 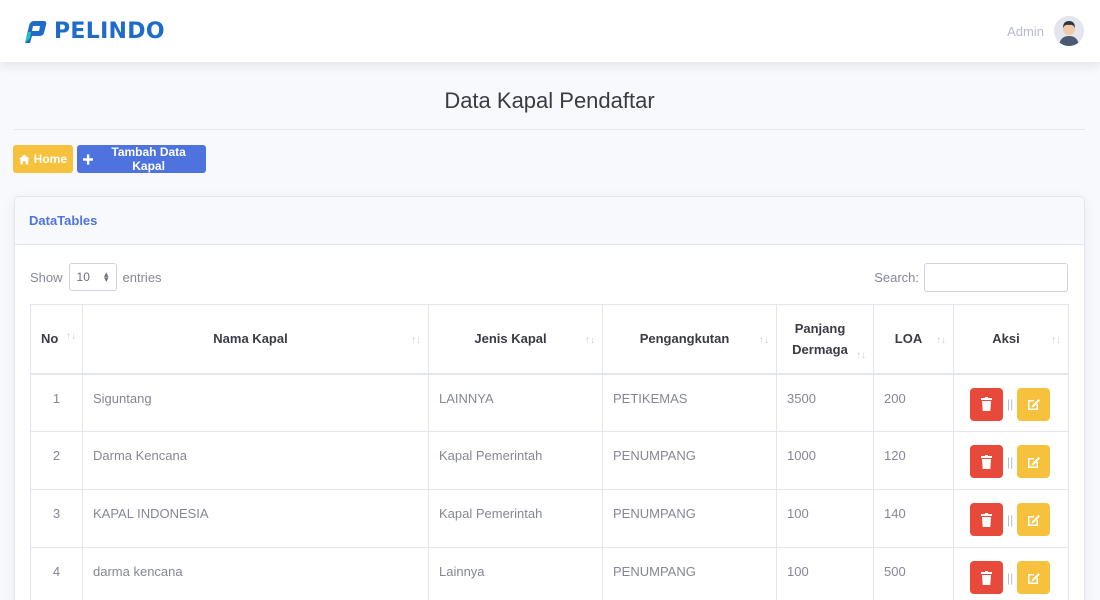 What do you see at coordinates (148, 159) in the screenshot?
I see `add-ship-button-label: Tambah Data Kapal` at bounding box center [148, 159].